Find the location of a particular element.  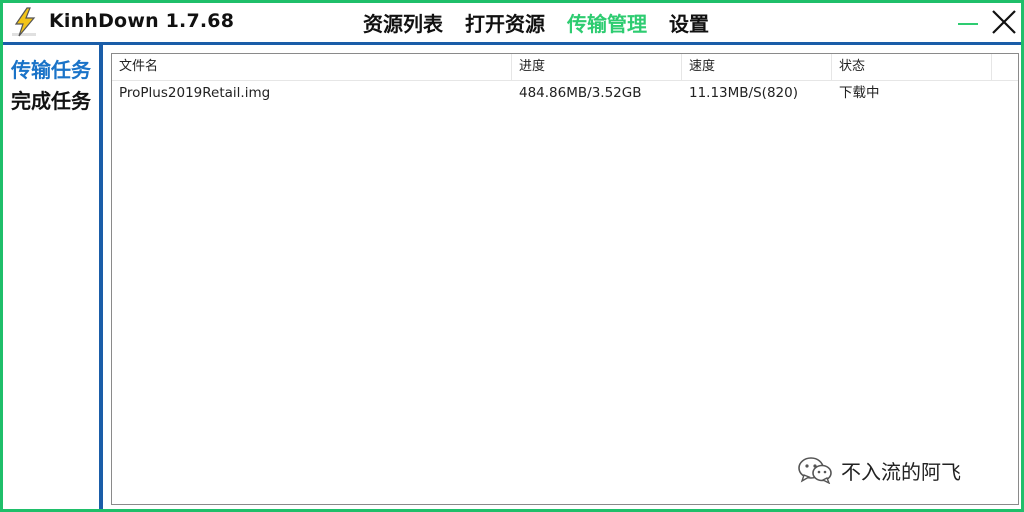

wechat-icon is located at coordinates (815, 470).